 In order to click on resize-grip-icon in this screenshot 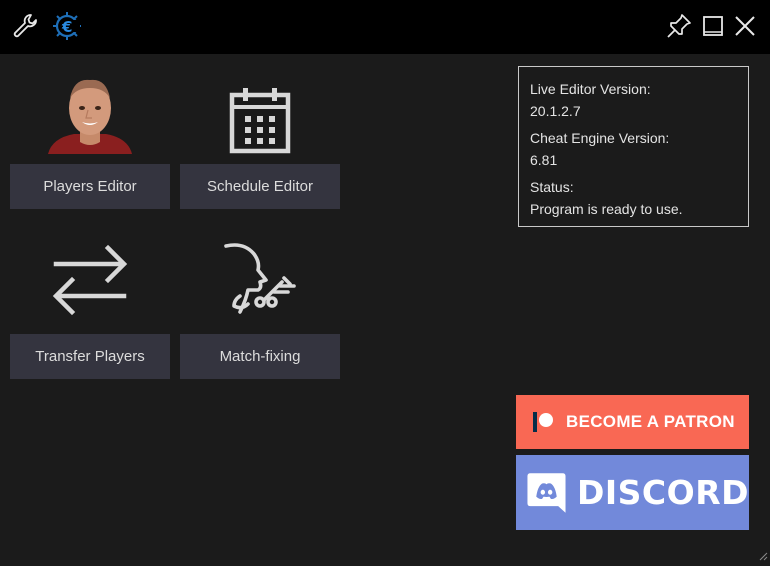, I will do `click(763, 554)`.